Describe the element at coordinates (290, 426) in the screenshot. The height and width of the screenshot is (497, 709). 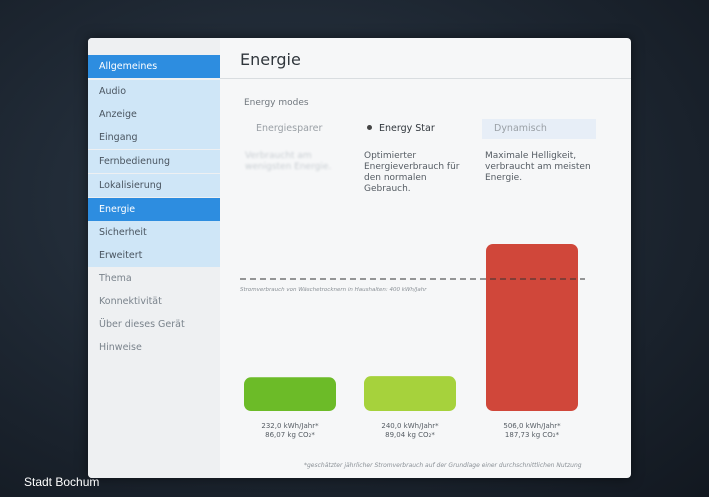
I see `value-label-0: 232,0 kWh/Jahr*` at that location.